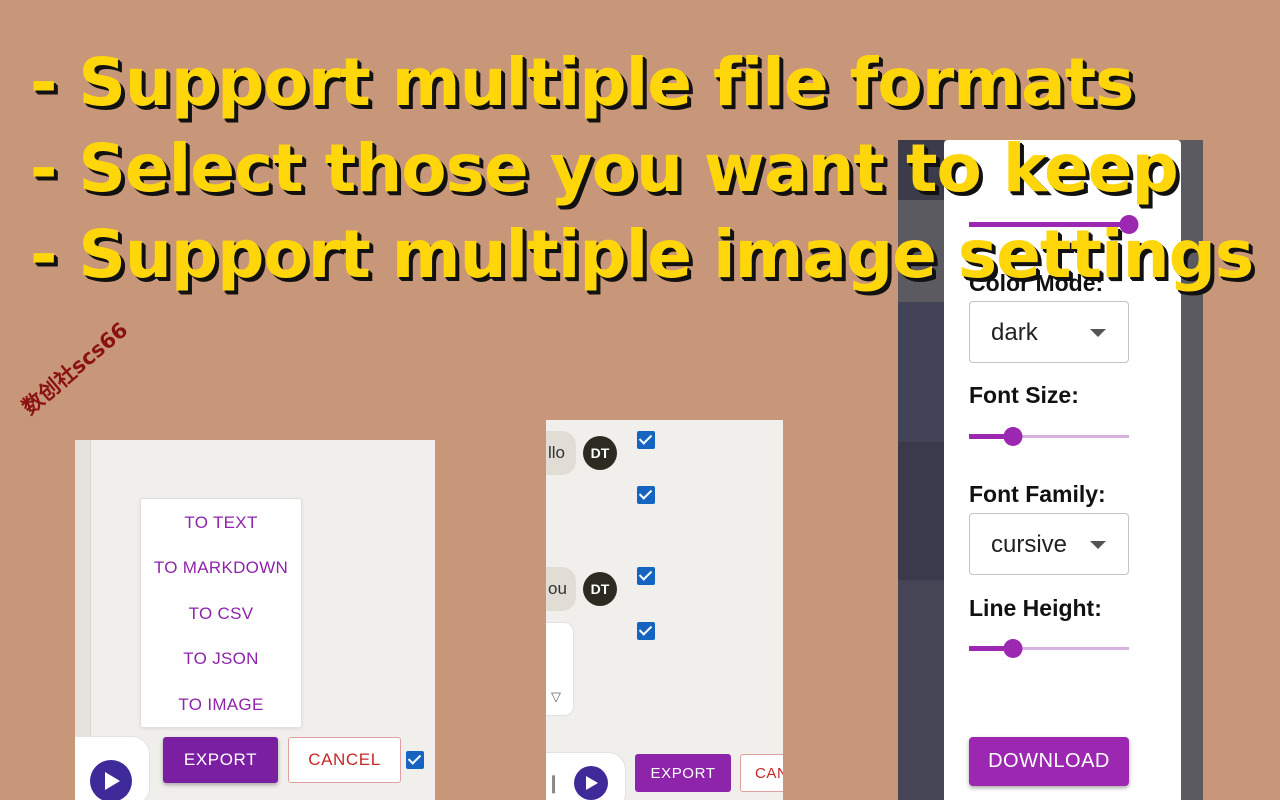 This screenshot has height=800, width=1280. I want to click on response-card: ▽, so click(560, 669).